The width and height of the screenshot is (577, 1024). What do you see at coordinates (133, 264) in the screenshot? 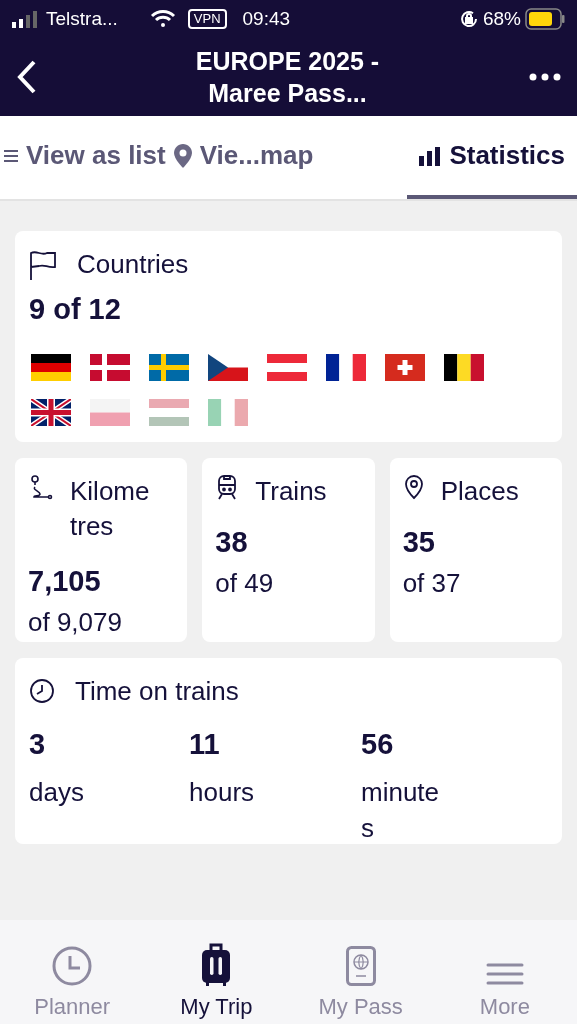
I see `card-title: Countries` at bounding box center [133, 264].